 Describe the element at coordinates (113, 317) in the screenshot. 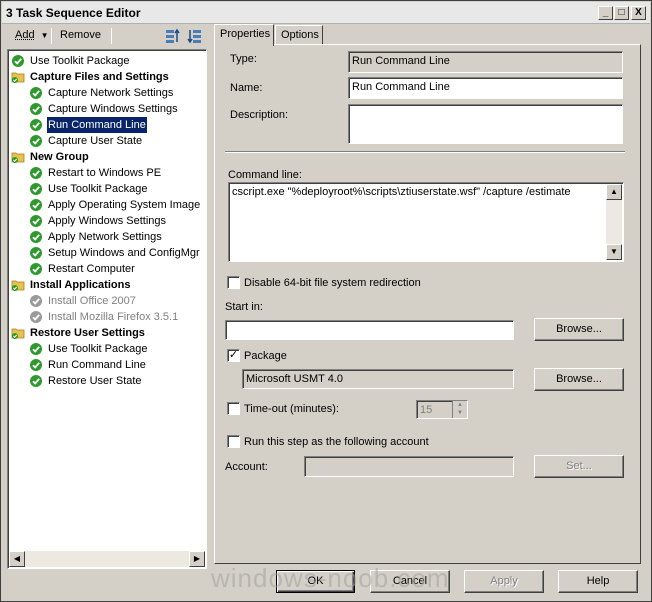

I see `tree-item-label: Install Mozilla Firefox 3.5.1` at that location.